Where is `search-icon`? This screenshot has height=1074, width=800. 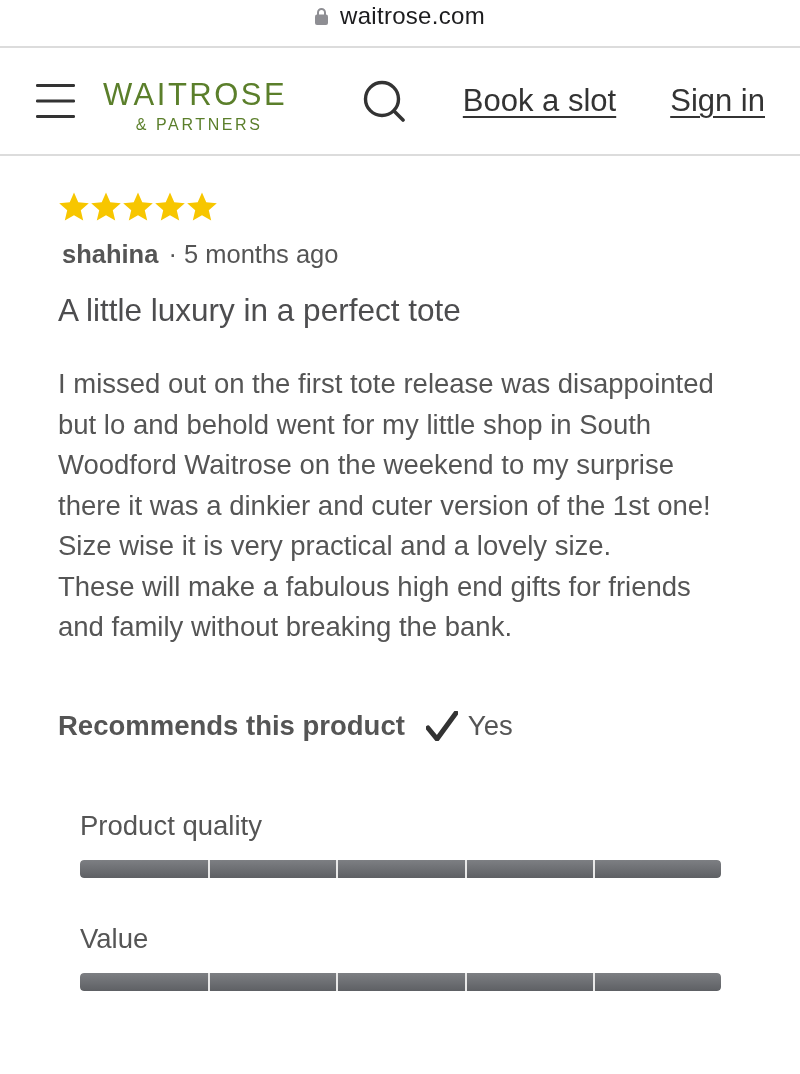
search-icon is located at coordinates (384, 101).